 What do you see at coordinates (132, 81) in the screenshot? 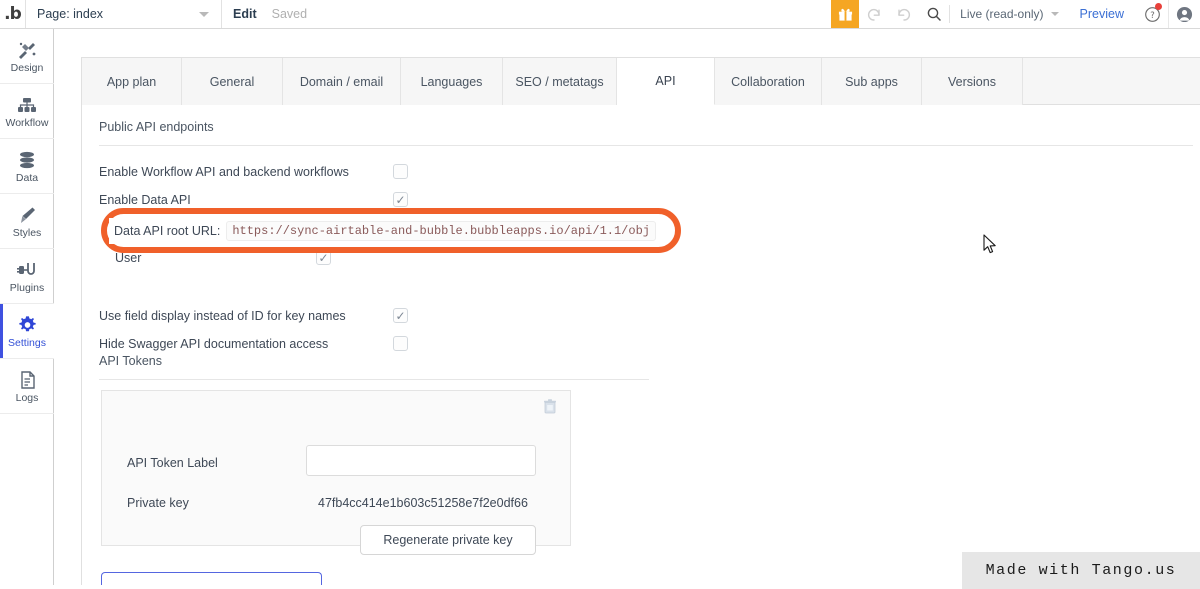
I see `tab-app-plan: App plan` at bounding box center [132, 81].